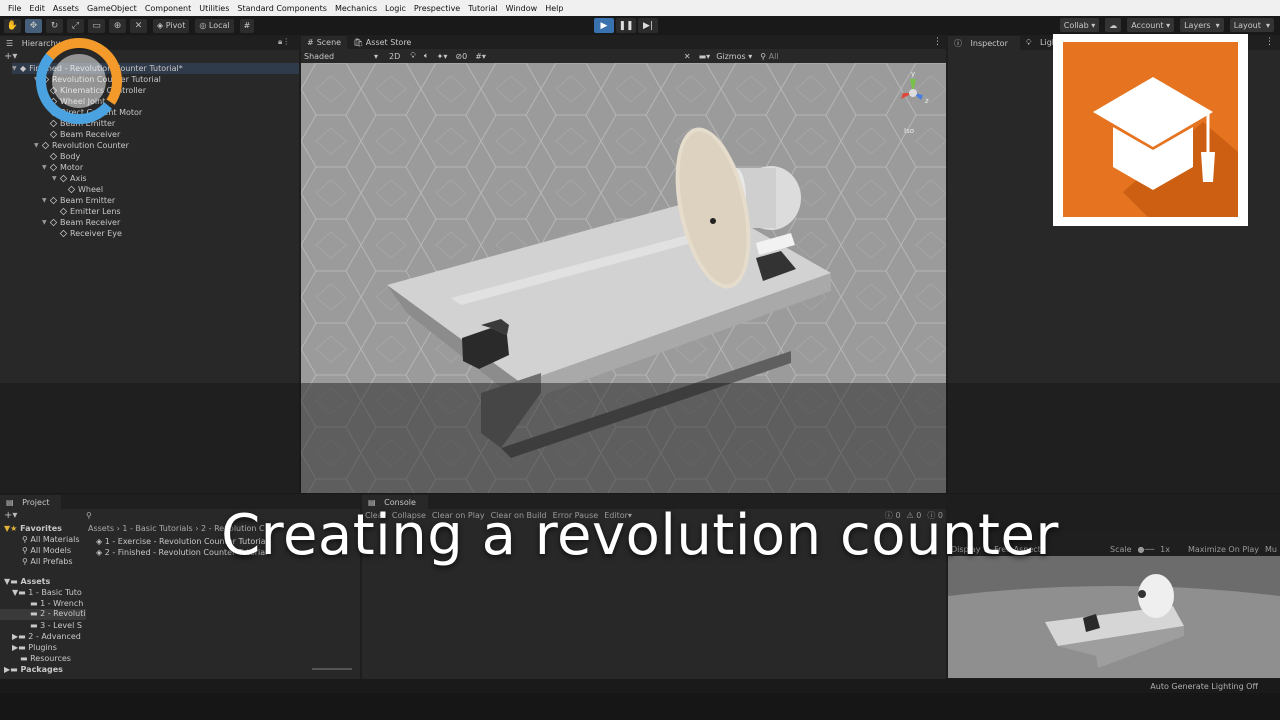  I want to click on status-bar: Auto Generate Lighting Off, so click(640, 686).